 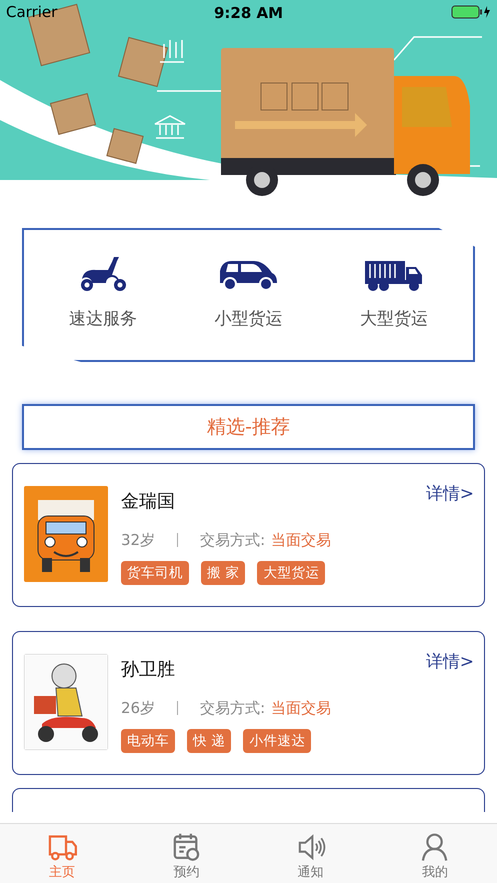 I want to click on service-label: 速达服务, so click(x=102, y=320).